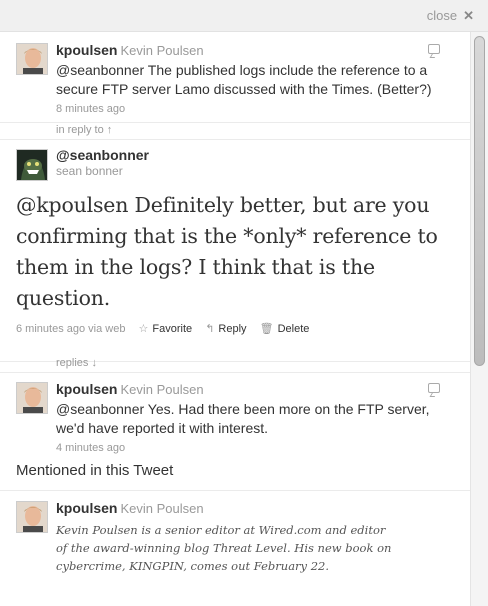 This screenshot has height=606, width=488. Describe the element at coordinates (256, 155) in the screenshot. I see `tweet-screen-name: @seanbonner` at that location.